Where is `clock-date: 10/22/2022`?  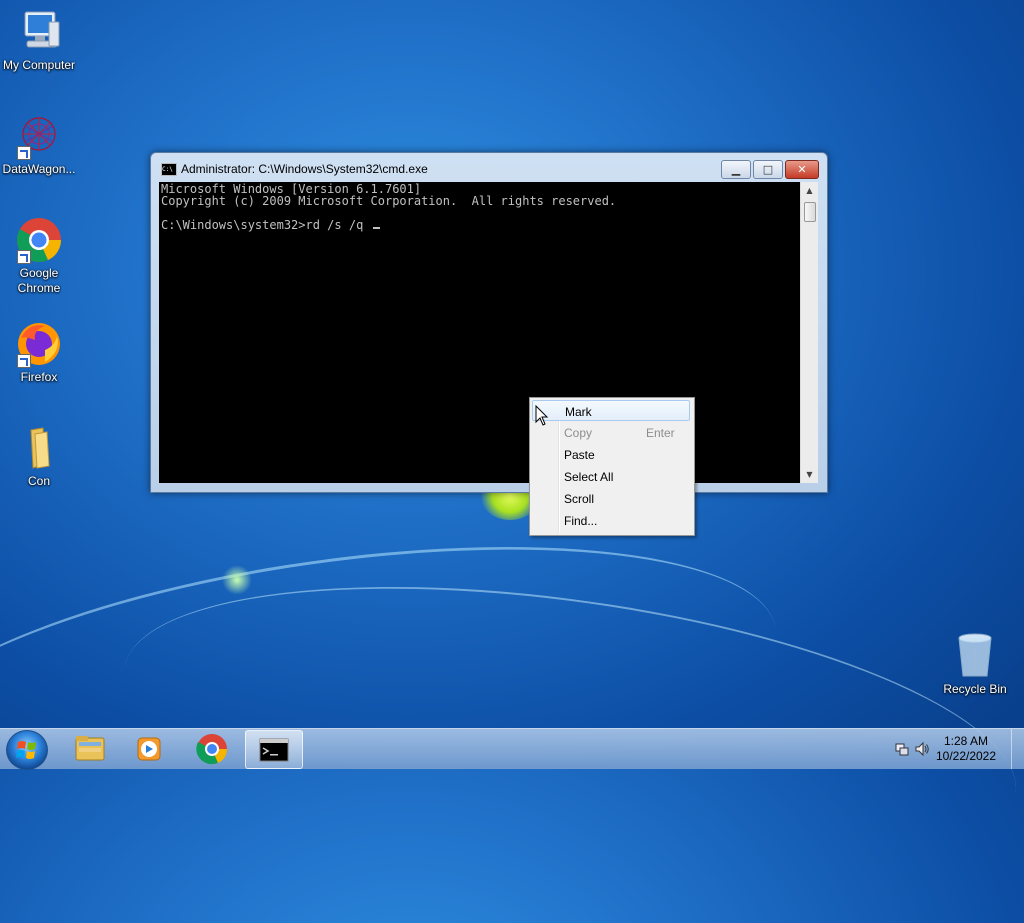 clock-date: 10/22/2022 is located at coordinates (966, 756).